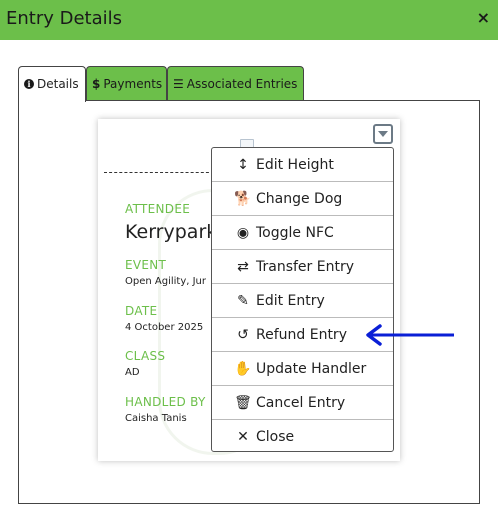 This screenshot has height=515, width=498. I want to click on event-value: Open Agility, Jur, so click(166, 281).